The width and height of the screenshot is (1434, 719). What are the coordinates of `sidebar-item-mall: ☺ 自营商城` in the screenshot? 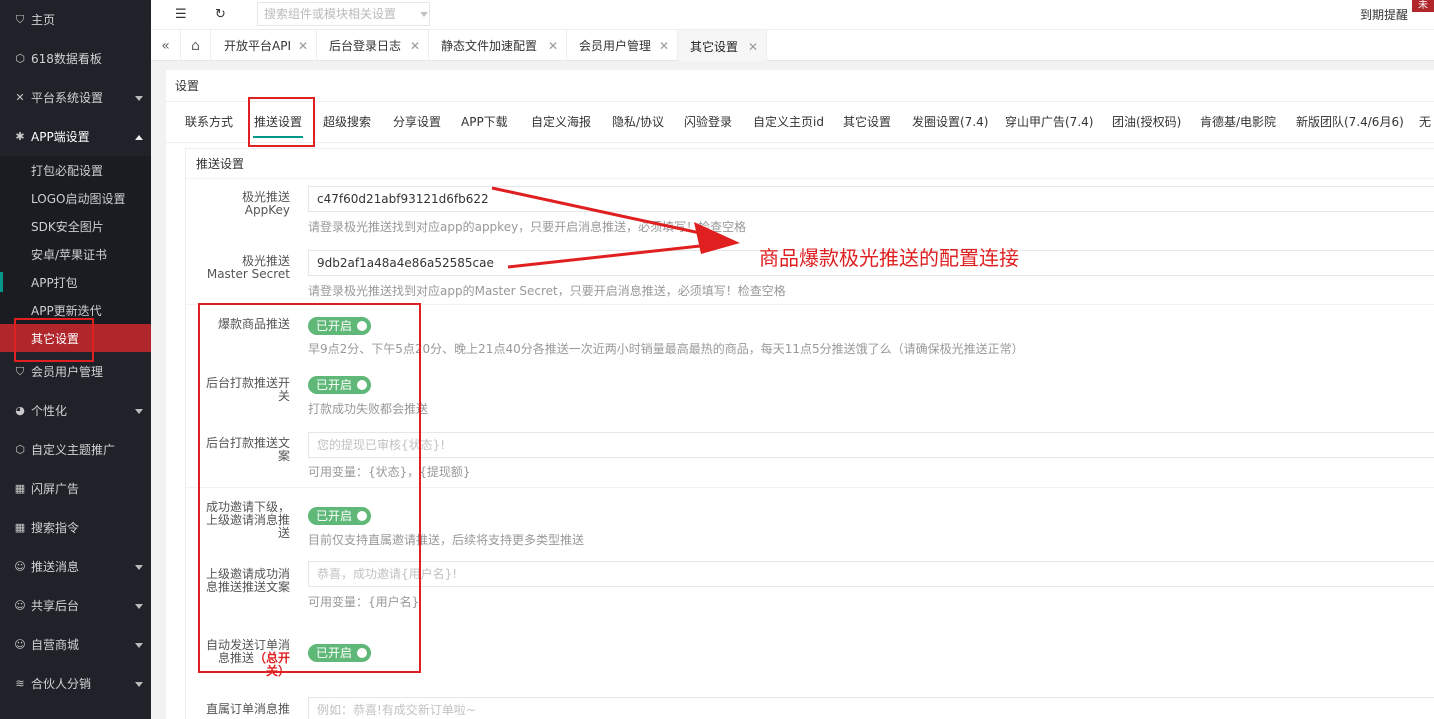 It's located at (75, 644).